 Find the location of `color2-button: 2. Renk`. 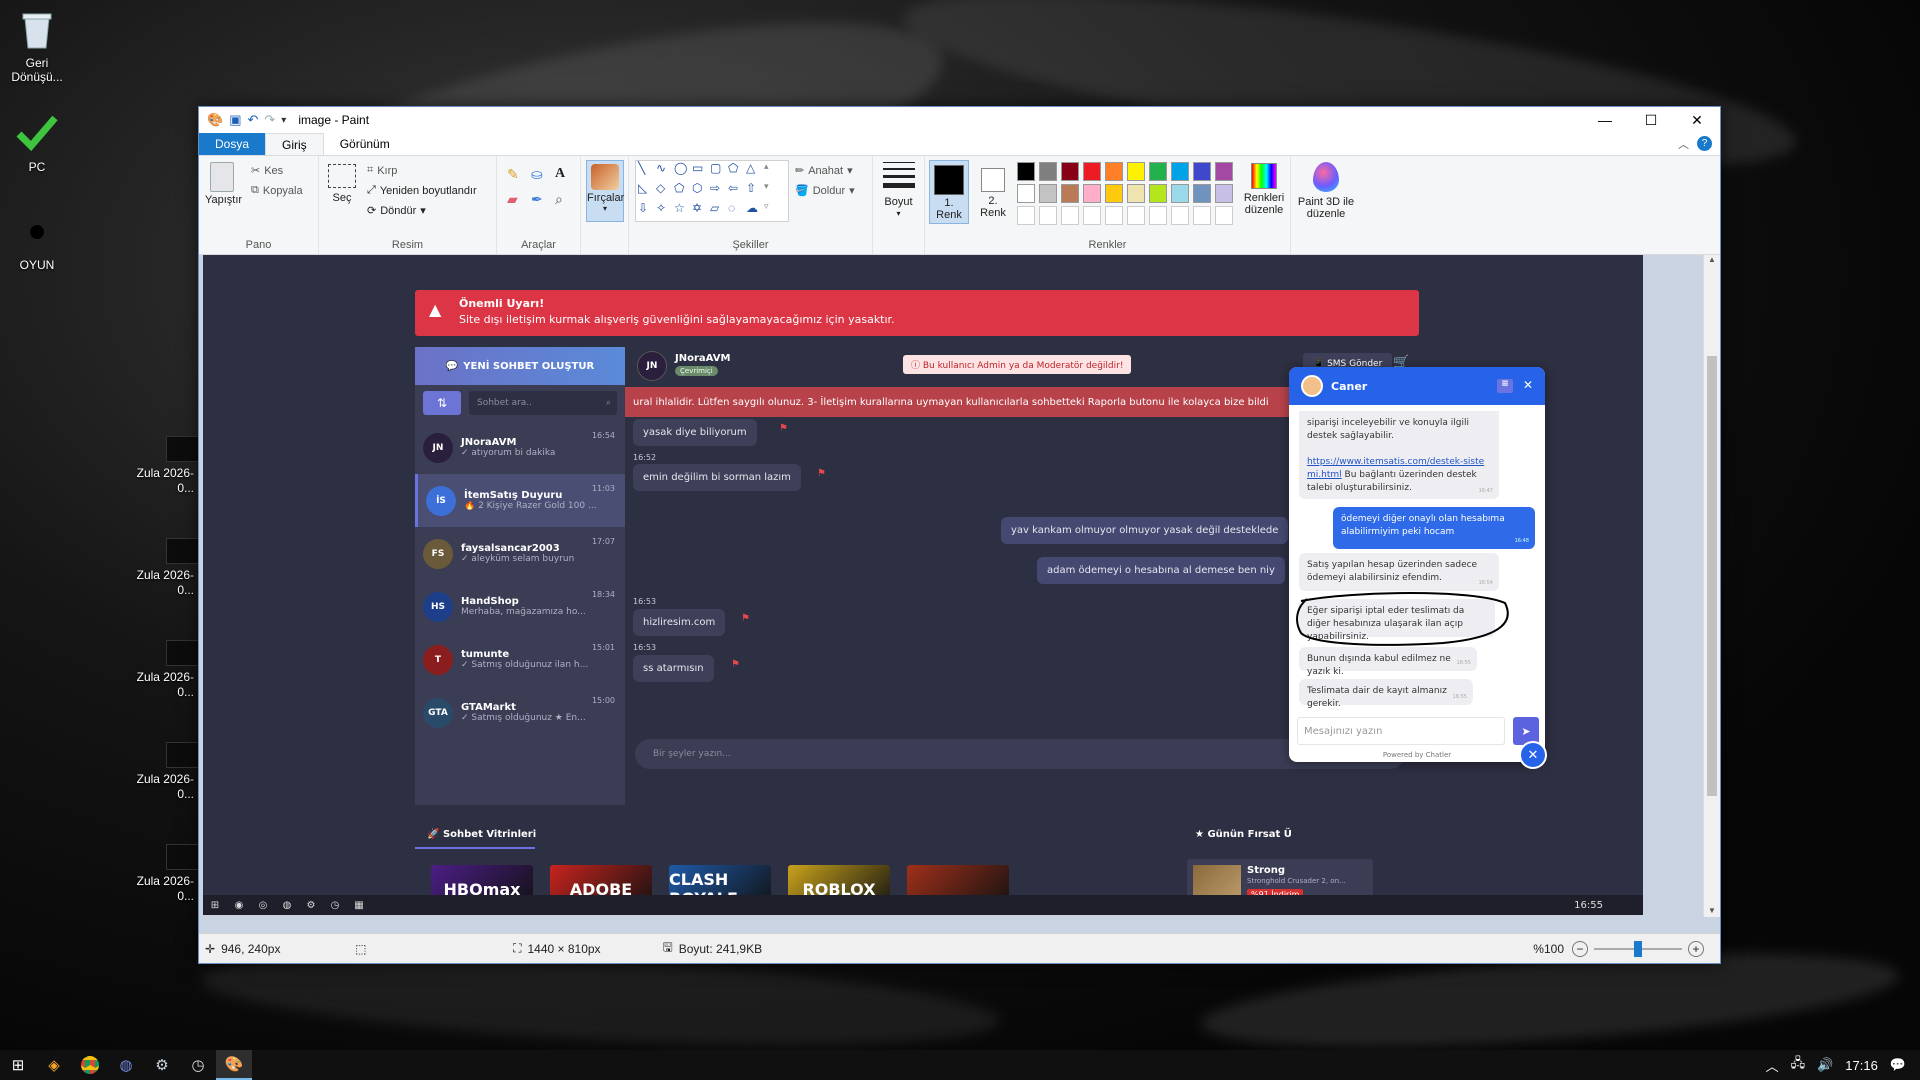

color2-button: 2. Renk is located at coordinates (993, 192).